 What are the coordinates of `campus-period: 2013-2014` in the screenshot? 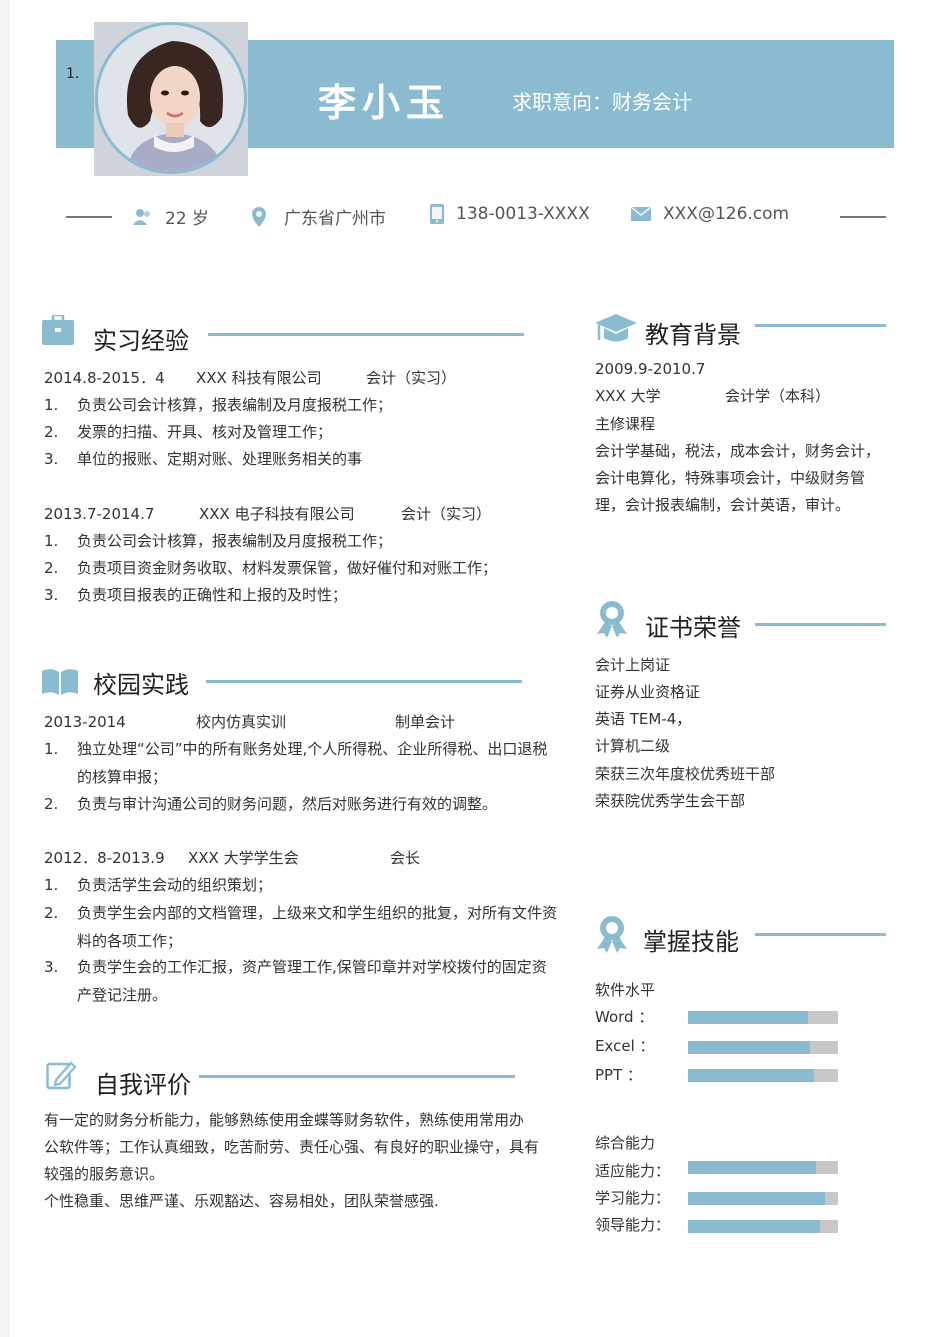 It's located at (85, 722).